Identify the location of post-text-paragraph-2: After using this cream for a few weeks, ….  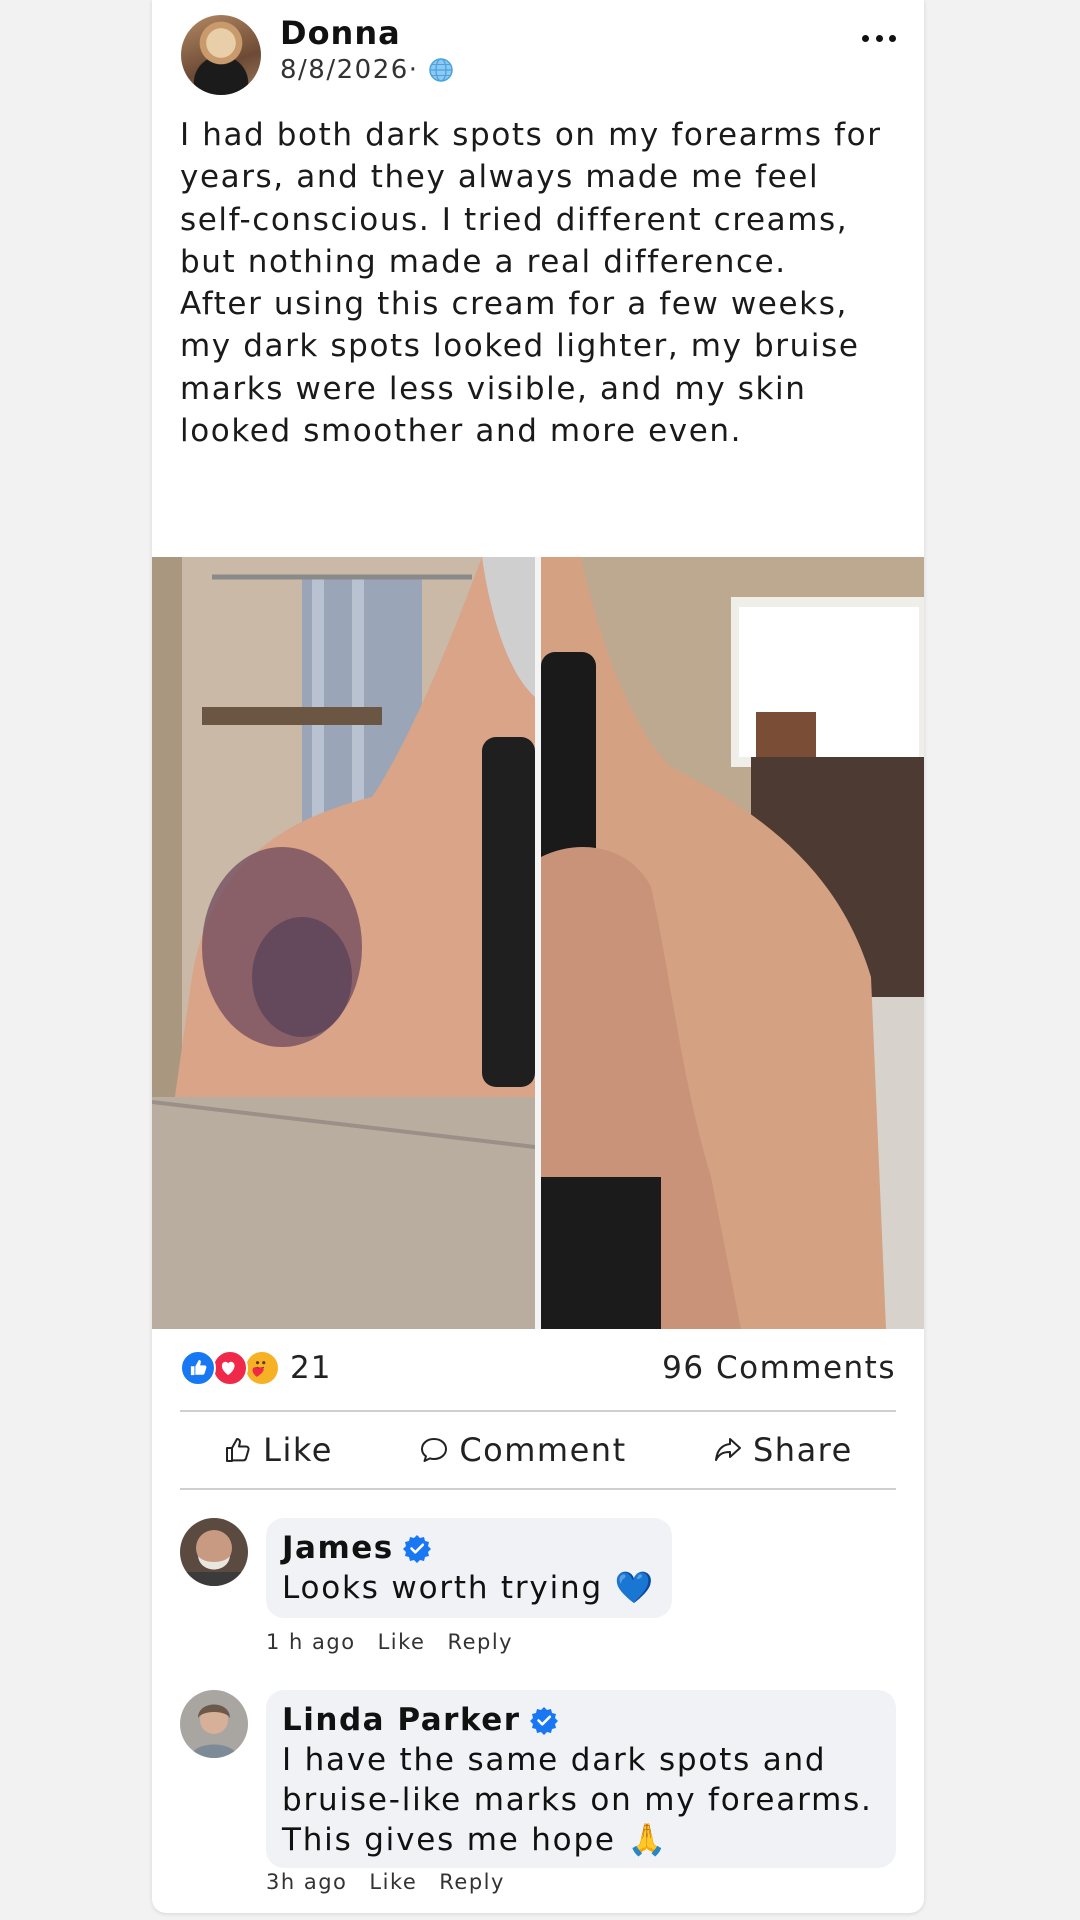
(520, 368).